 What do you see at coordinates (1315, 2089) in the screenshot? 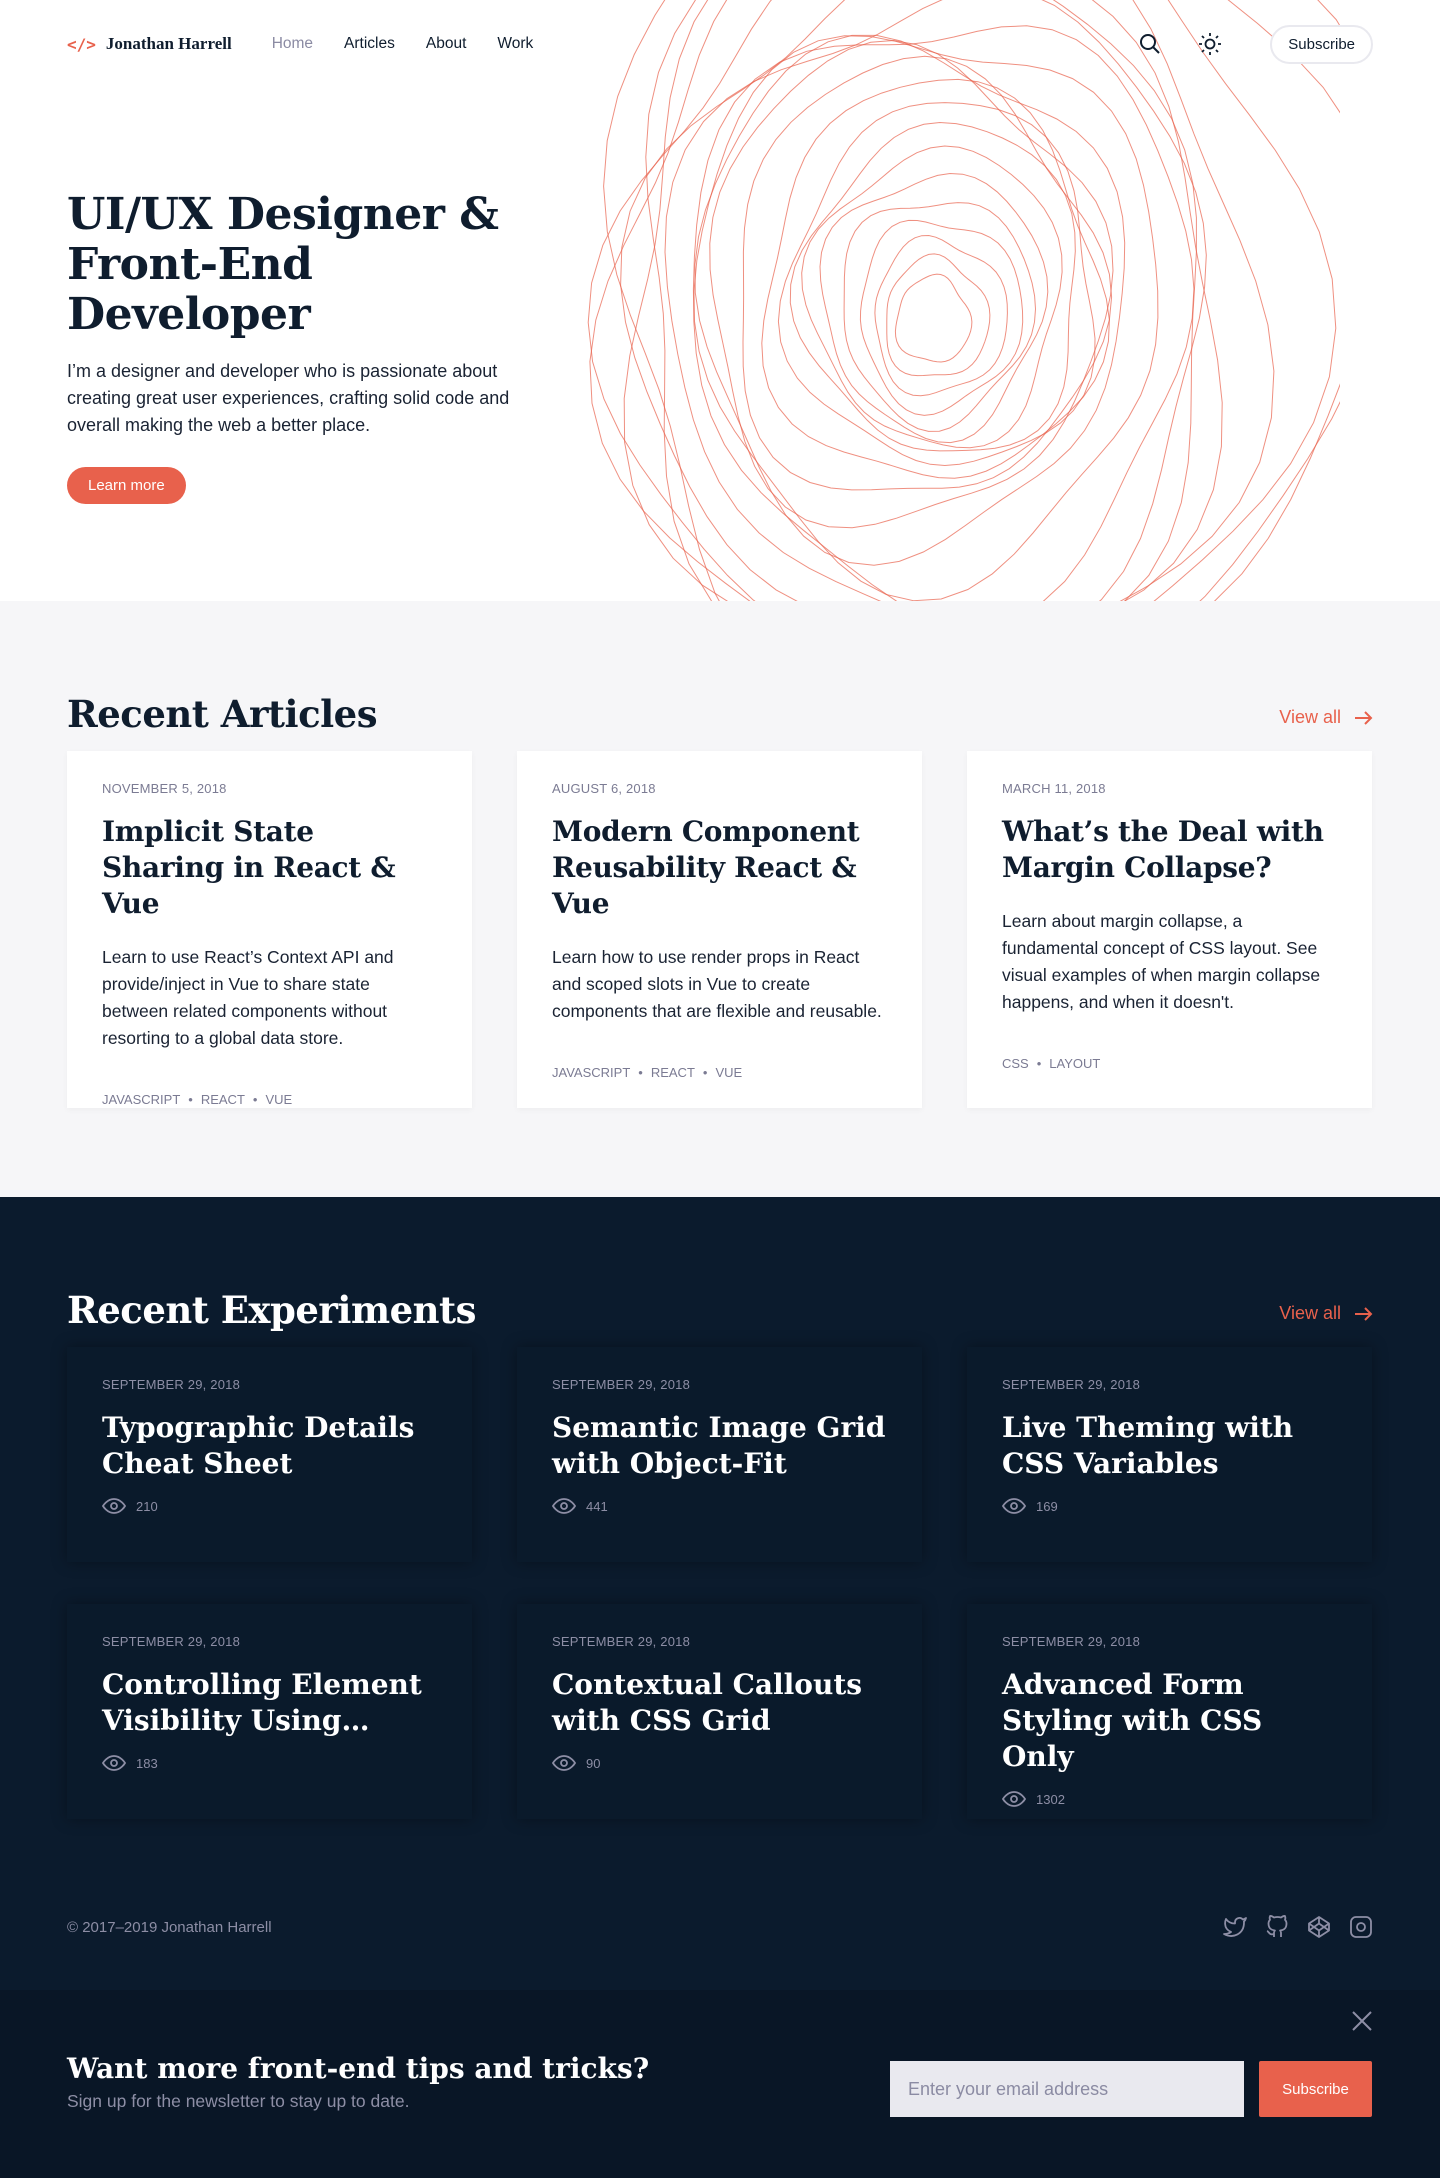
I see `newsletter-subscribe-button: Subscribe` at bounding box center [1315, 2089].